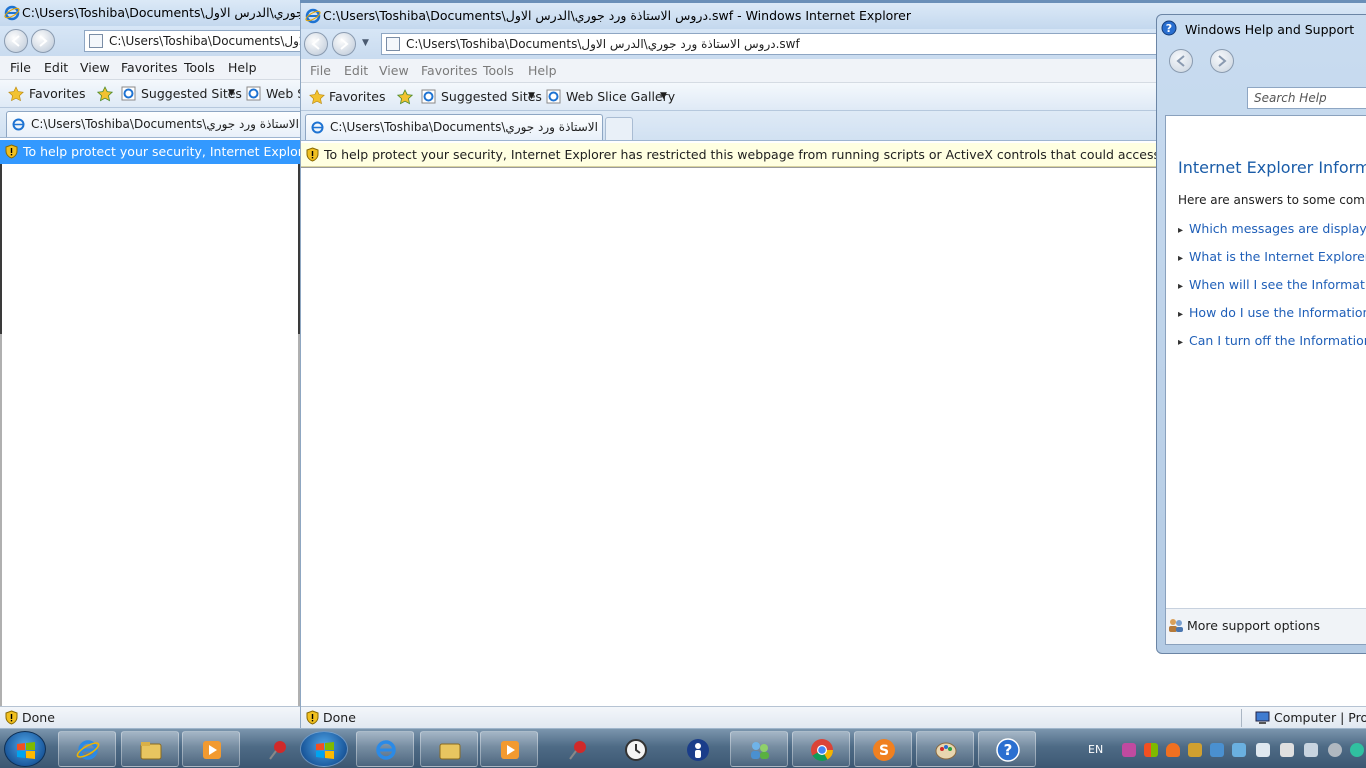 The height and width of the screenshot is (768, 1366). Describe the element at coordinates (883, 749) in the screenshot. I see `taskbar-swish: S` at that location.